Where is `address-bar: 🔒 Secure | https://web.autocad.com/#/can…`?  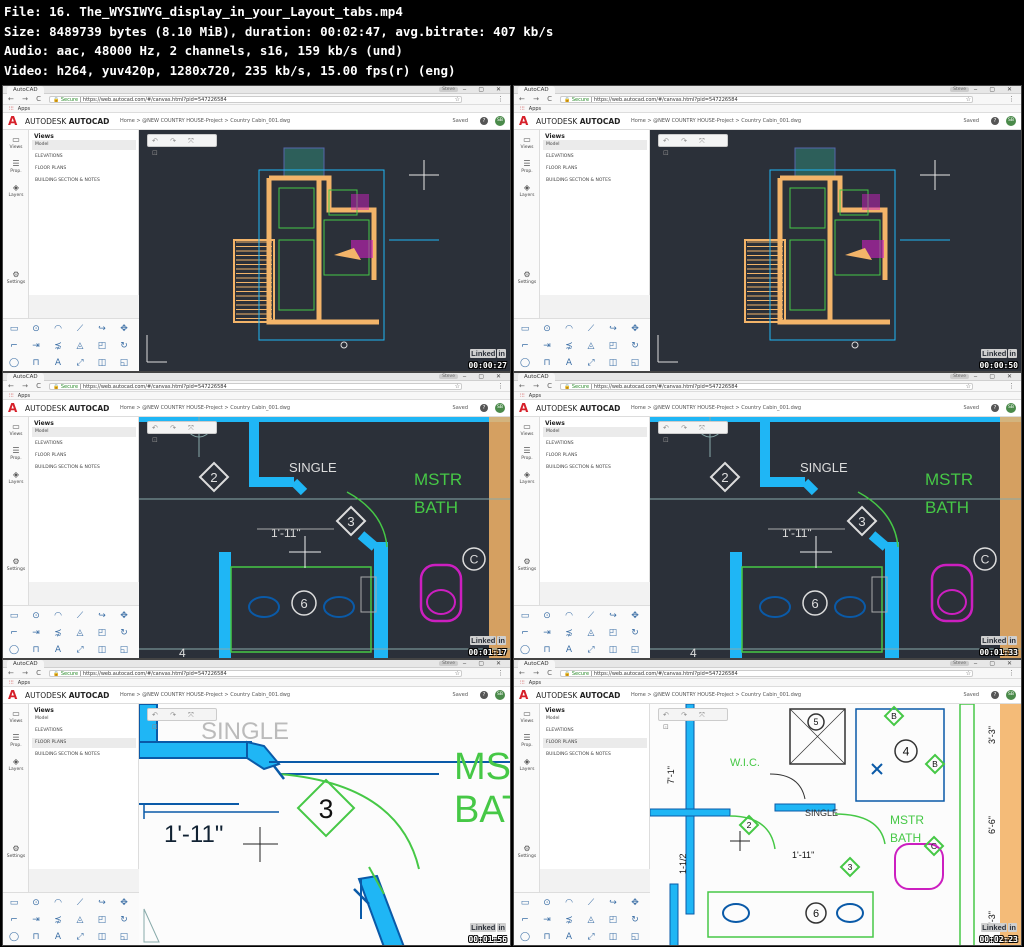 address-bar: 🔒 Secure | https://web.autocad.com/#/can… is located at coordinates (766, 673).